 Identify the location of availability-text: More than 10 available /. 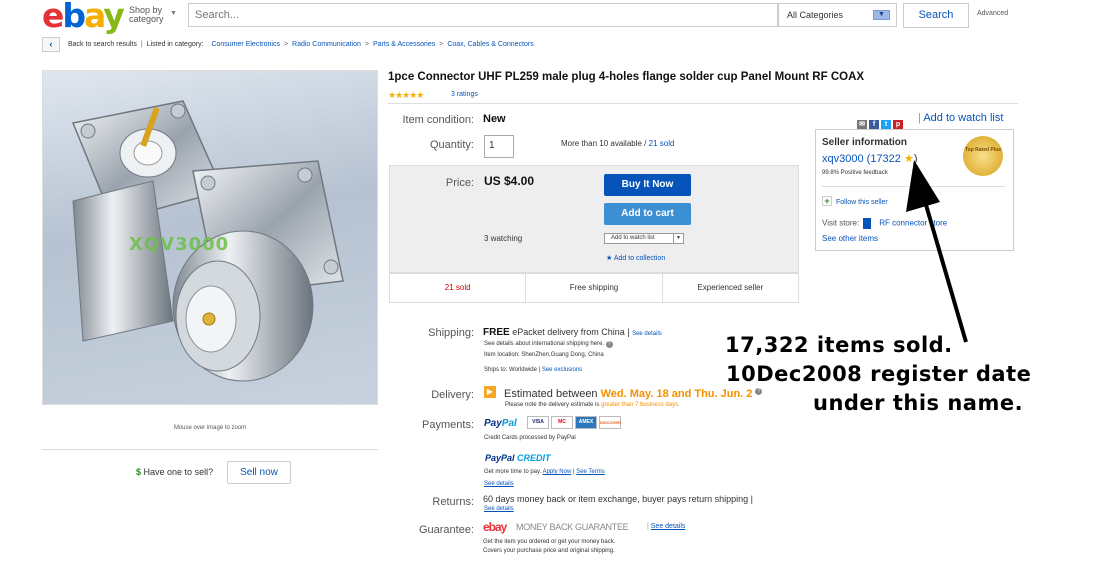
(604, 143).